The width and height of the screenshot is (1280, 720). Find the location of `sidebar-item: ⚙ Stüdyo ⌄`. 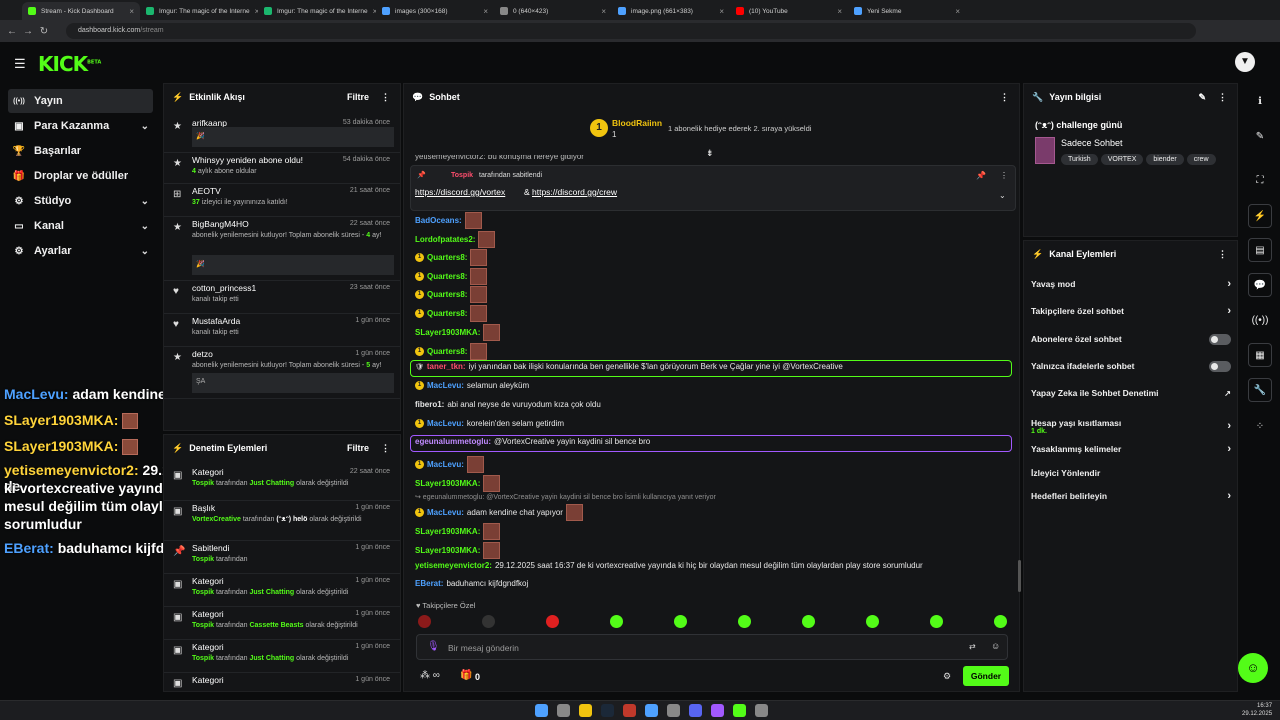

sidebar-item: ⚙ Stüdyo ⌄ is located at coordinates (80, 201).